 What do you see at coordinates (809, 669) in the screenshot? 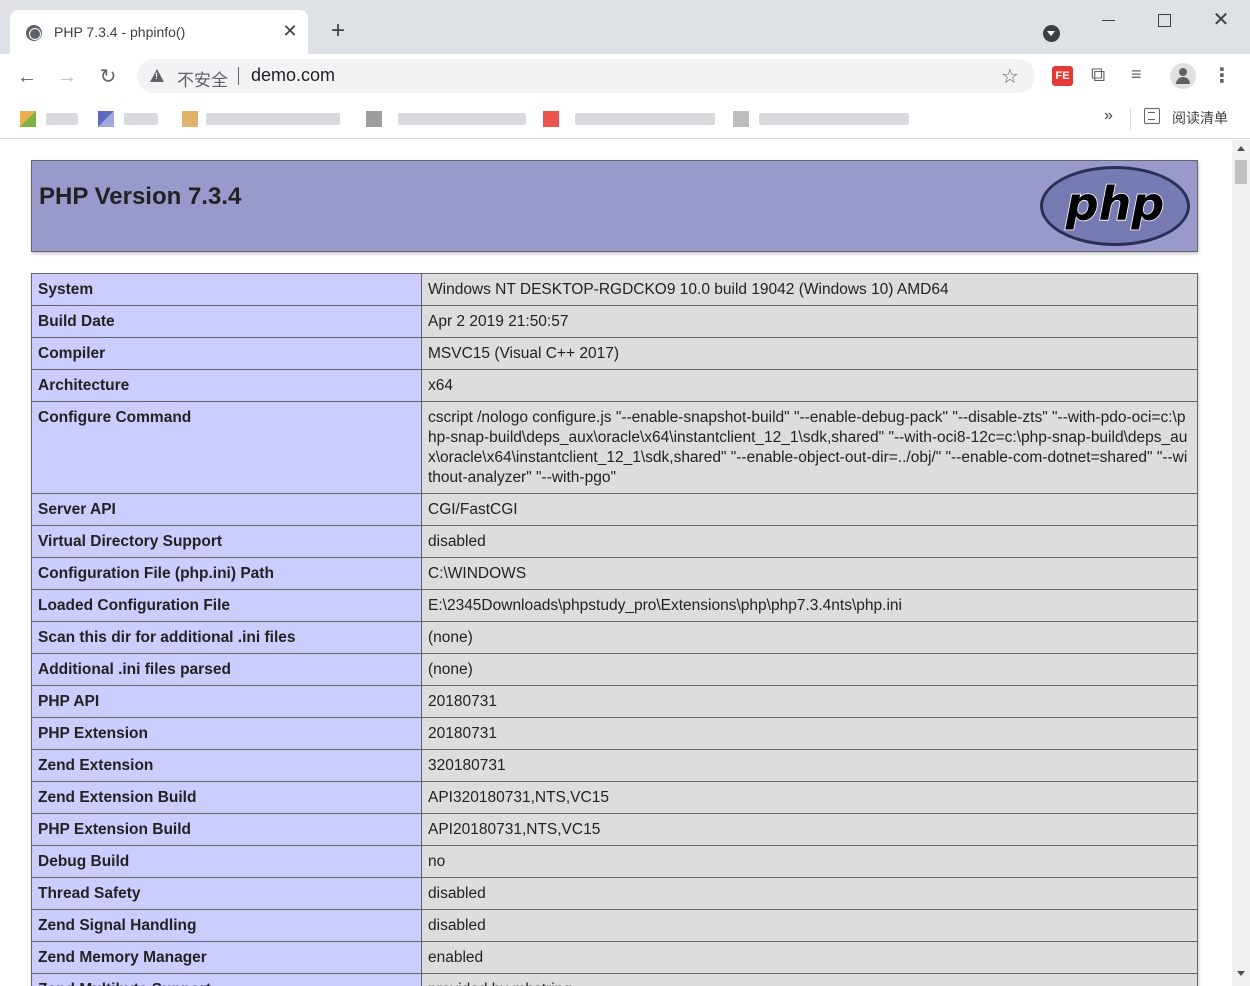
I see `row-value: (none)` at bounding box center [809, 669].